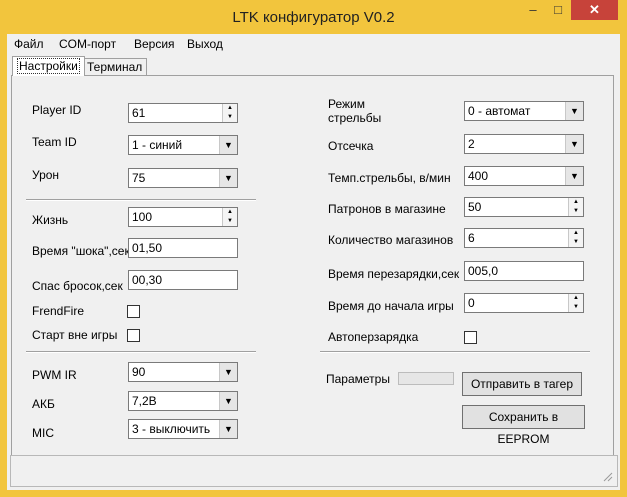 This screenshot has height=497, width=627. Describe the element at coordinates (58, 311) in the screenshot. I see `friendfire-label: FrendFire` at that location.